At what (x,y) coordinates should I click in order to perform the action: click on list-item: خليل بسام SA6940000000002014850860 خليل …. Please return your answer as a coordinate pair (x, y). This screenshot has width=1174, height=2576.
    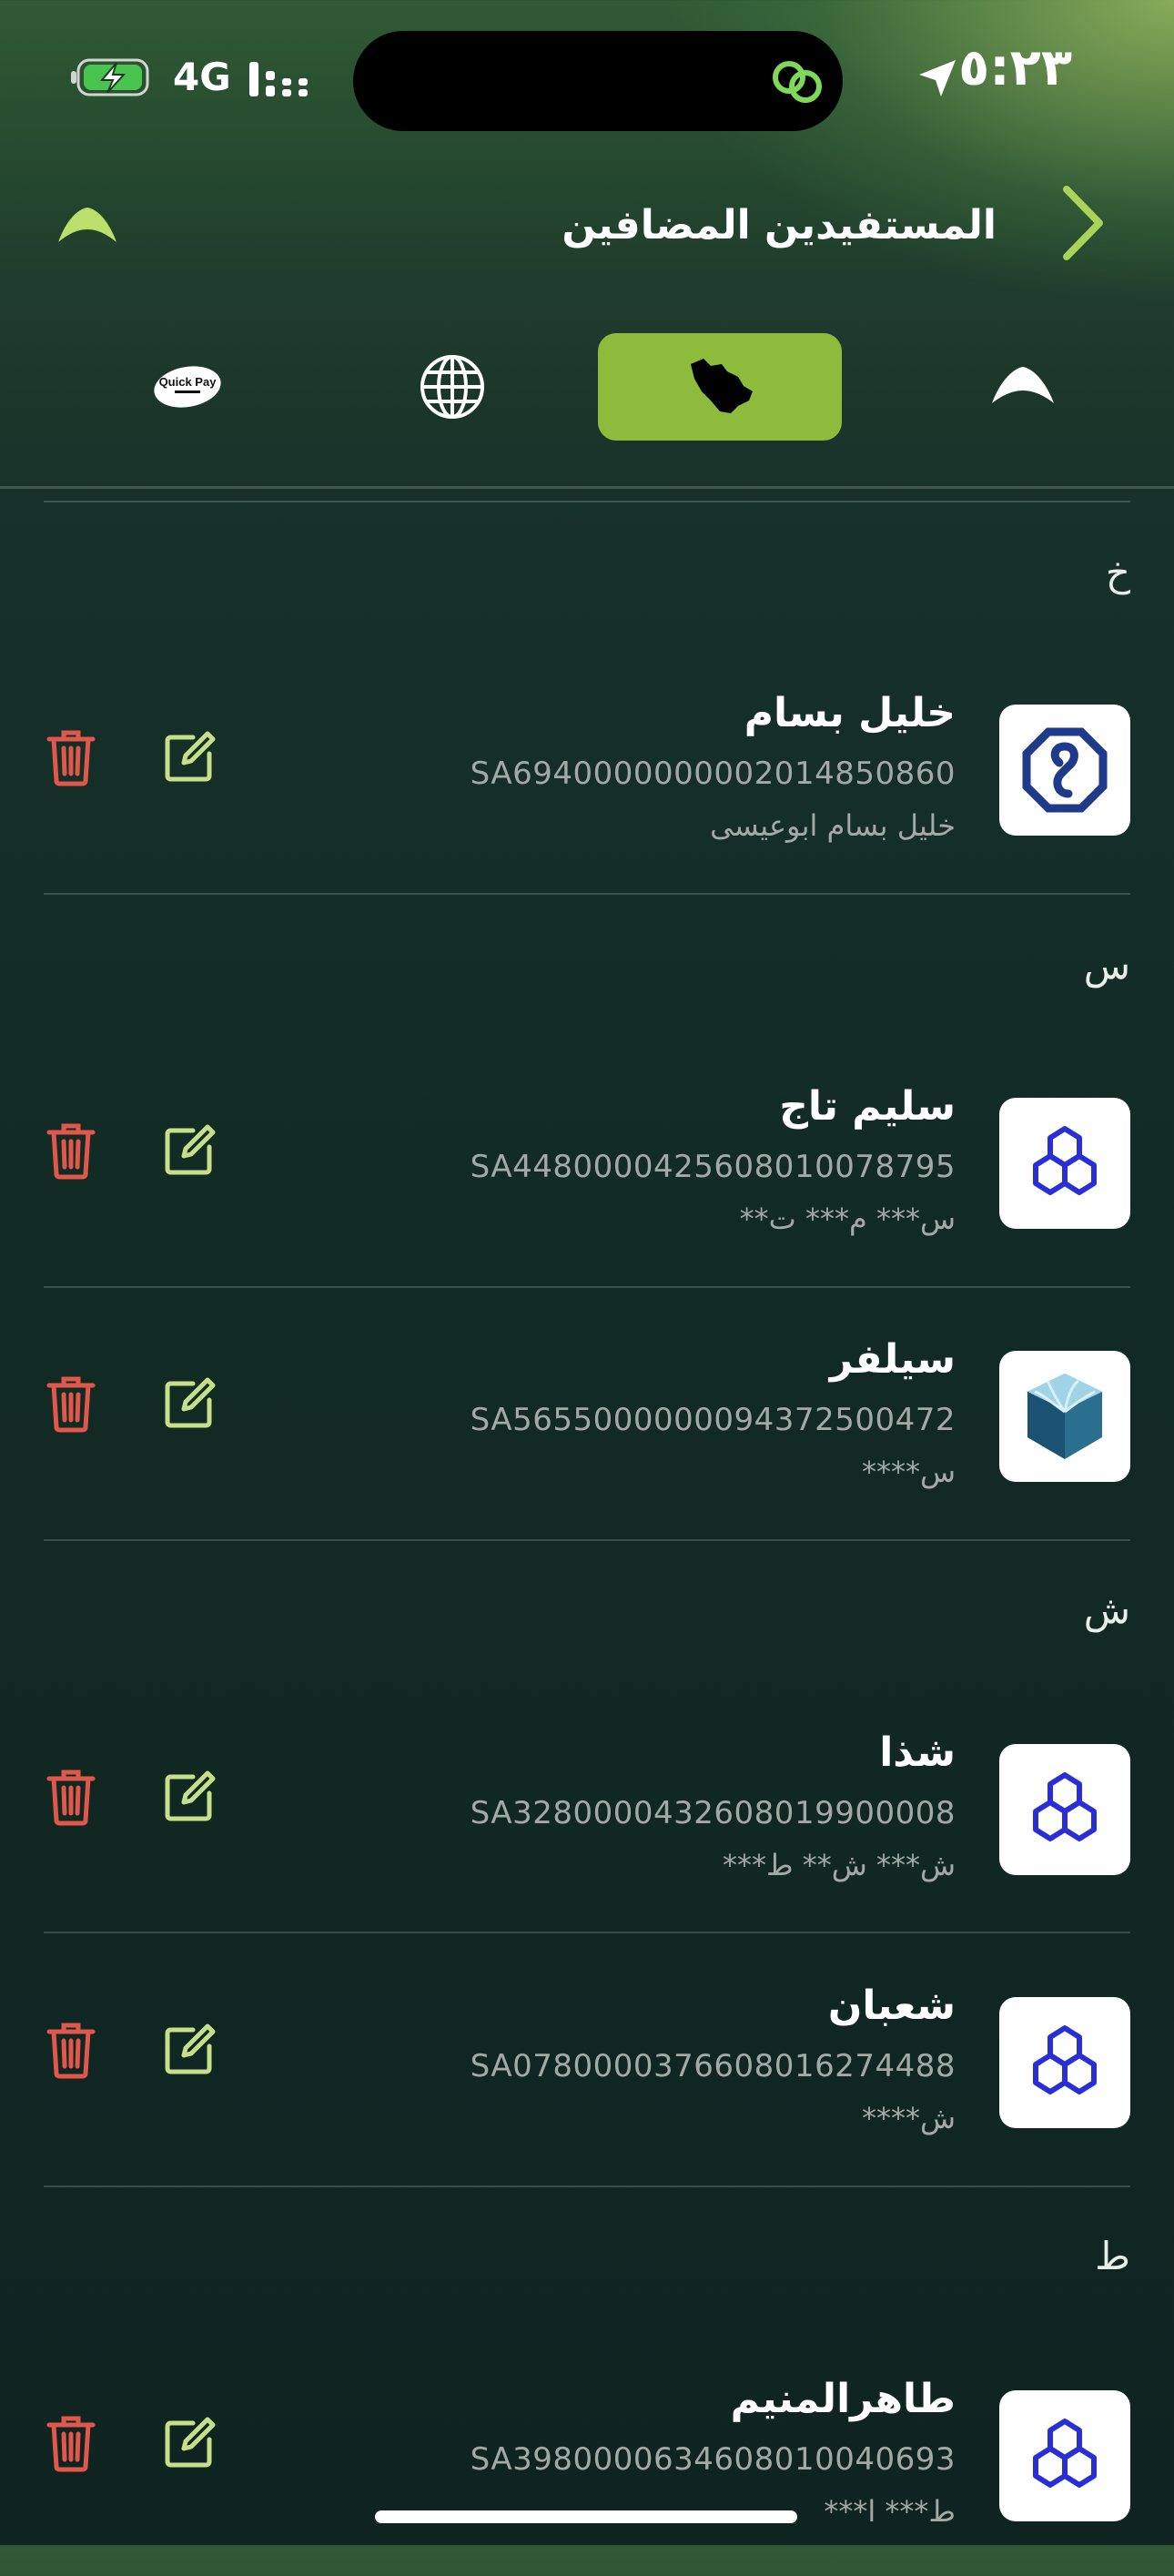
    Looking at the image, I should click on (587, 781).